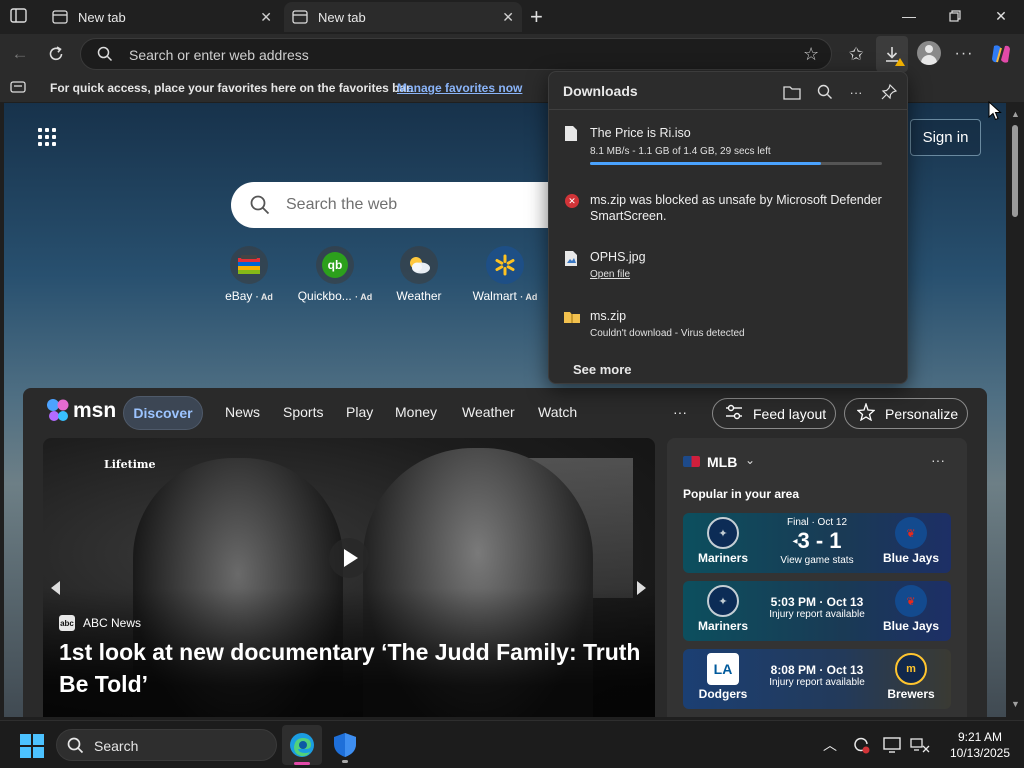 This screenshot has height=768, width=1024. What do you see at coordinates (1015, 410) in the screenshot?
I see `page-scrollbar: ▲ ▼` at bounding box center [1015, 410].